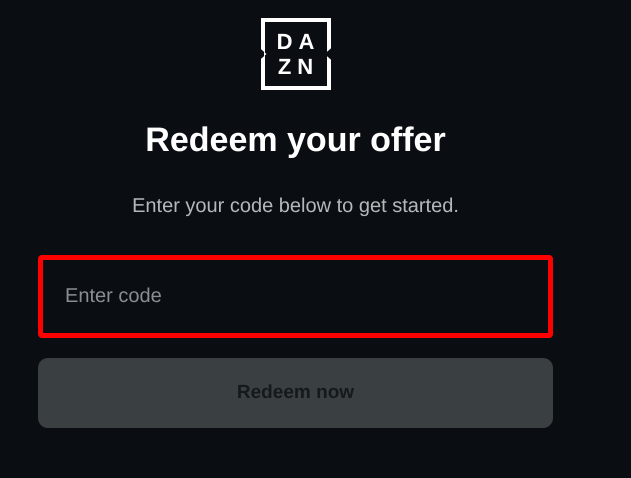  Describe the element at coordinates (295, 206) in the screenshot. I see `subtitle: Enter your code below to get started.` at that location.